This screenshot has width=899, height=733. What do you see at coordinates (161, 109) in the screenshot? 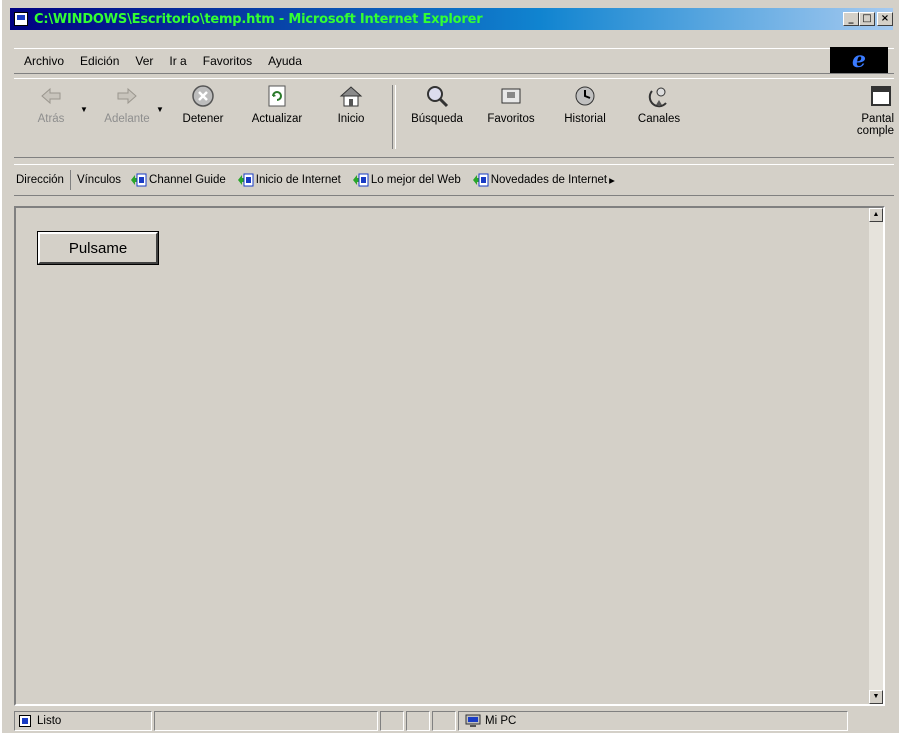
I see `forward-dropdown-icon: ▼` at bounding box center [161, 109].